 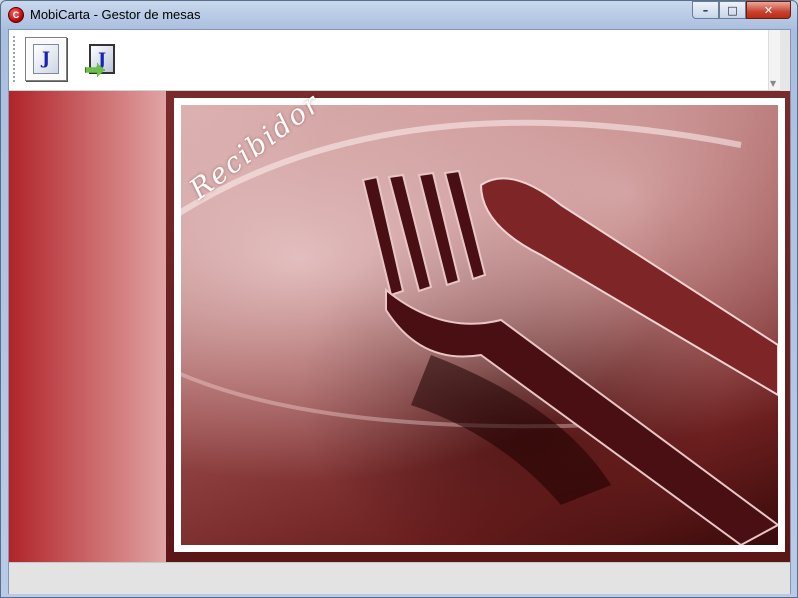 What do you see at coordinates (14, 59) in the screenshot?
I see `toolbar-grip` at bounding box center [14, 59].